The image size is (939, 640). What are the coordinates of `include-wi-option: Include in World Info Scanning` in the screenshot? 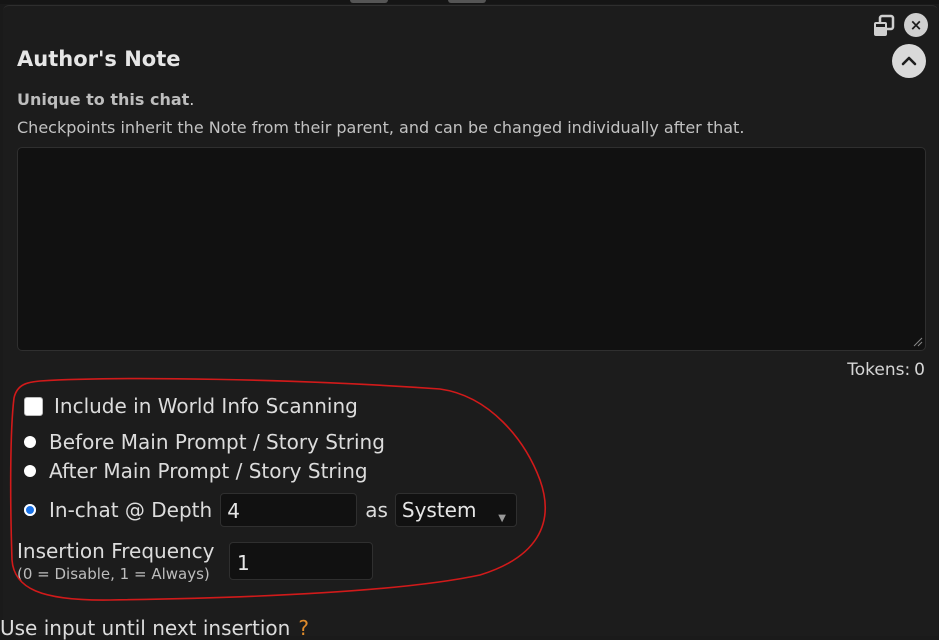 It's located at (191, 406).